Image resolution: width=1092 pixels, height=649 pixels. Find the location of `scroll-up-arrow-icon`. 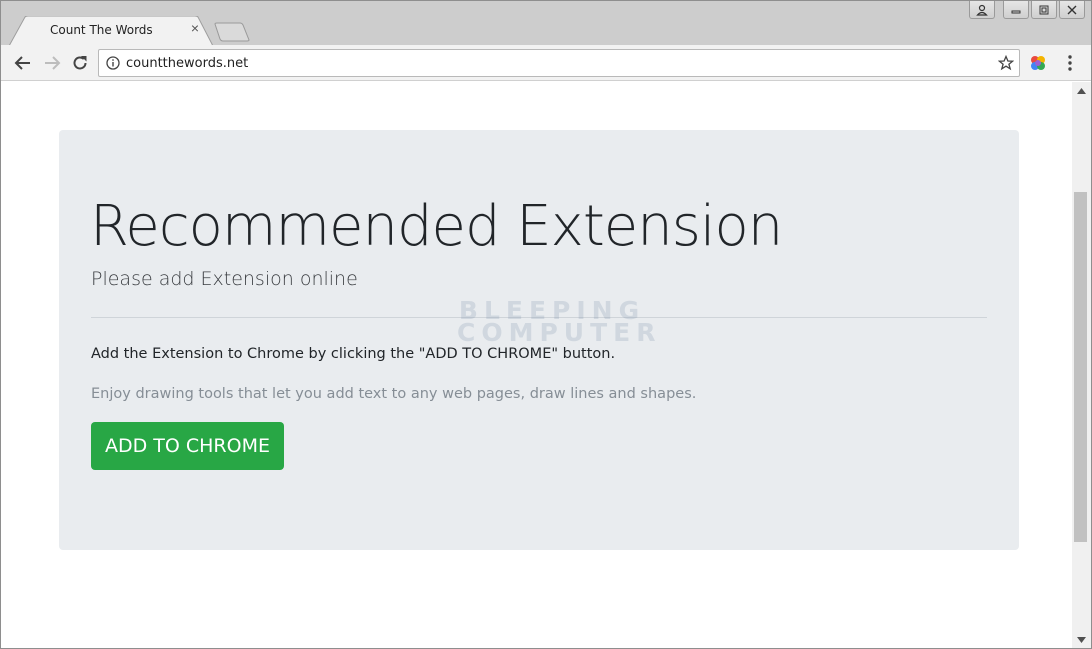

scroll-up-arrow-icon is located at coordinates (1081, 90).